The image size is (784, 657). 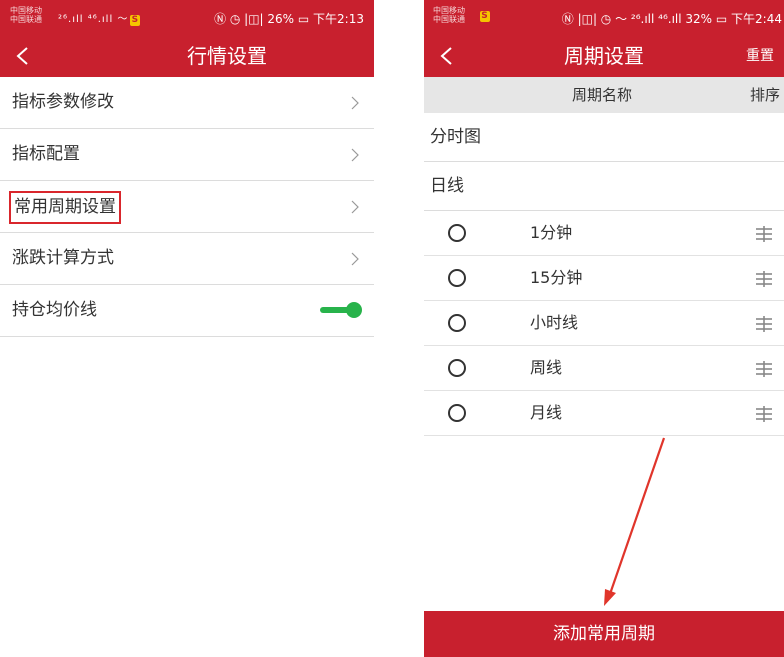 I want to click on toggle-knob, so click(x=354, y=310).